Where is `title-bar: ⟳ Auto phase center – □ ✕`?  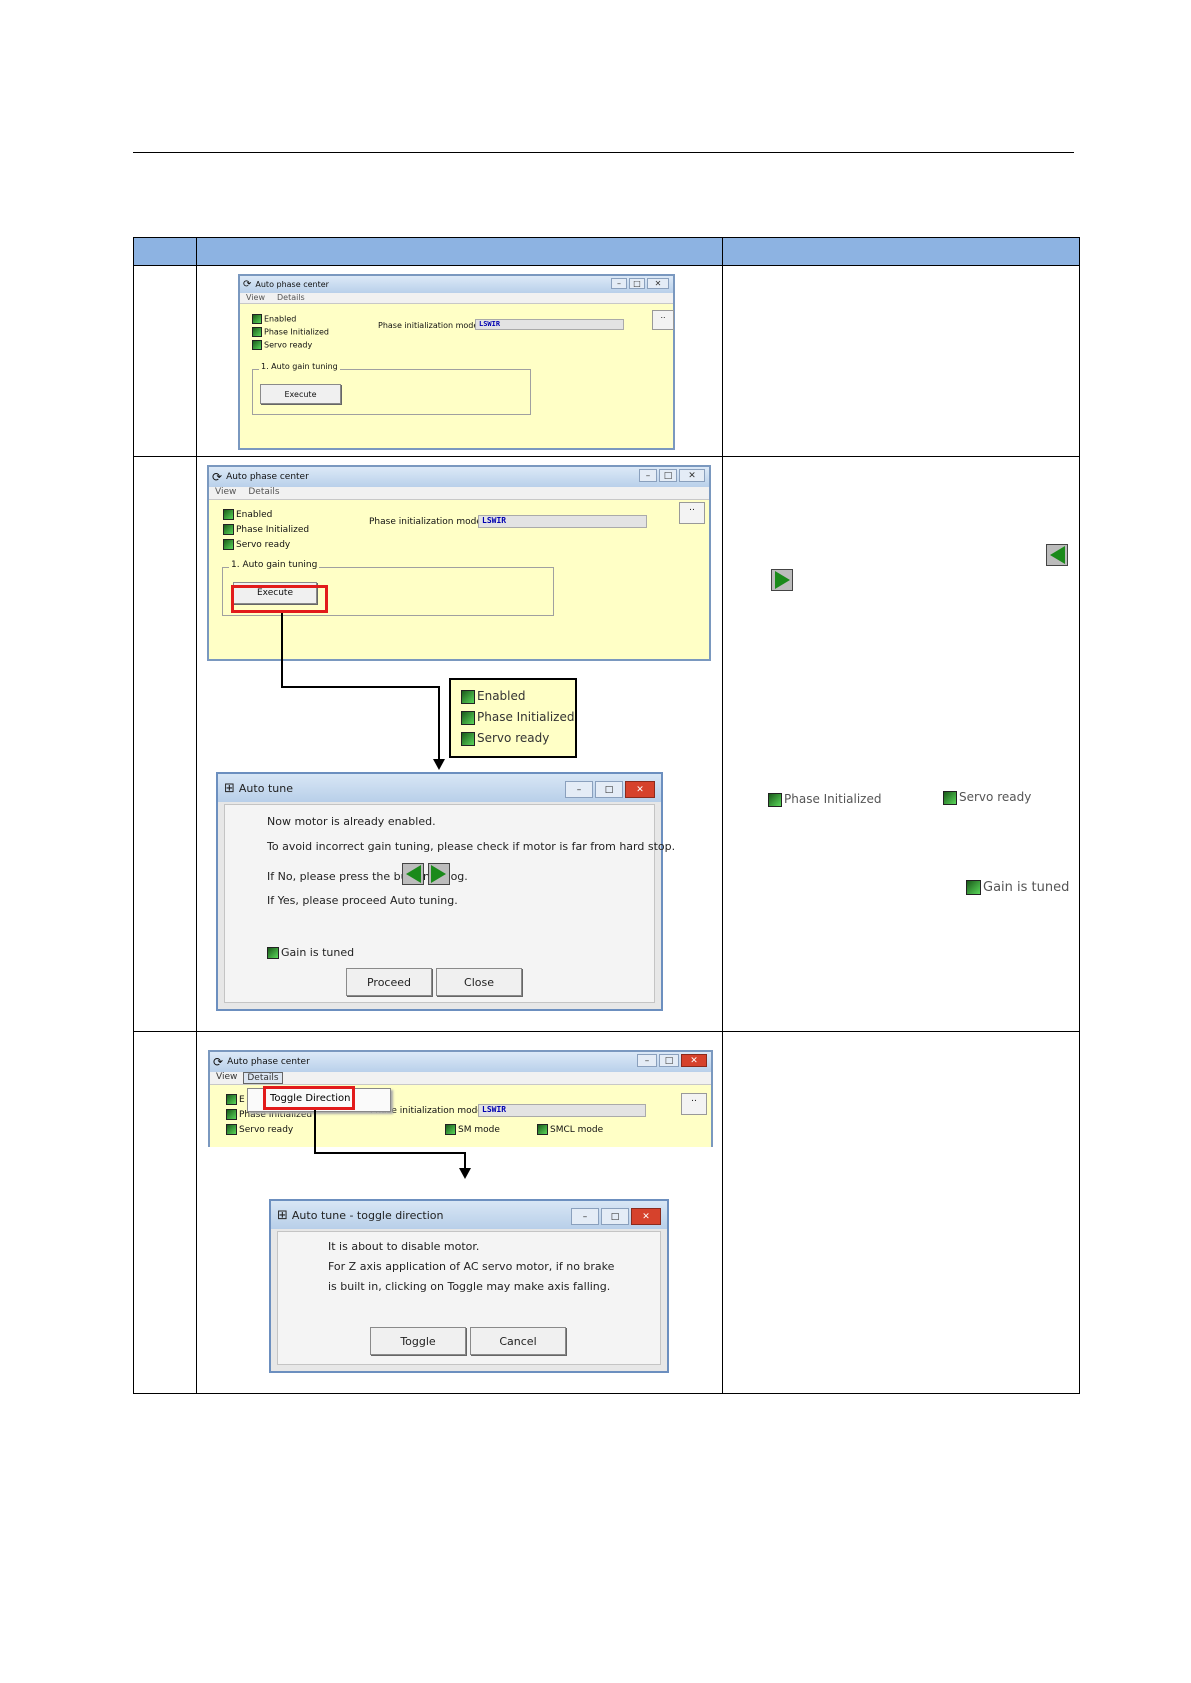
title-bar: ⟳ Auto phase center – □ ✕ is located at coordinates (460, 1062).